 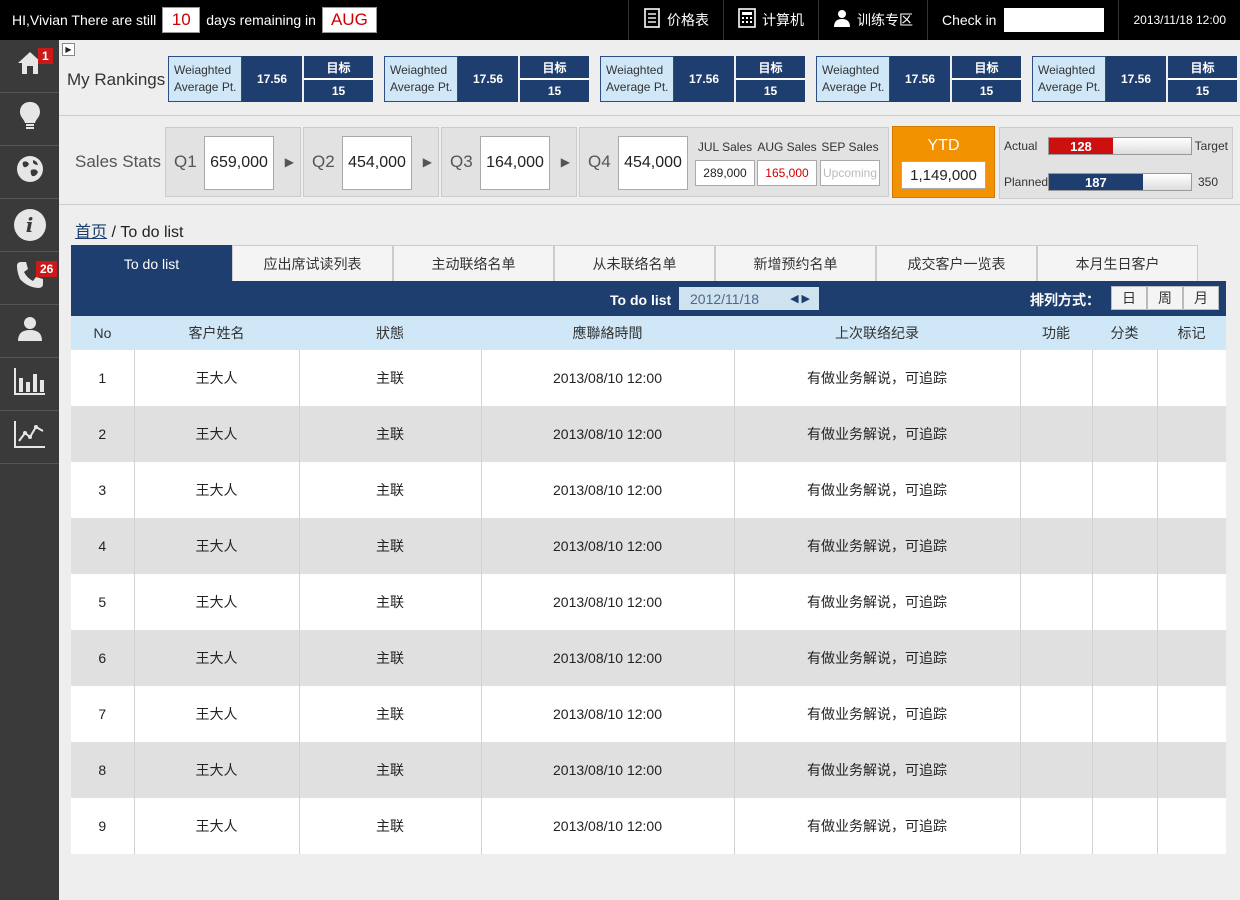 I want to click on sidebar-item-home: 1, so click(x=29, y=66).